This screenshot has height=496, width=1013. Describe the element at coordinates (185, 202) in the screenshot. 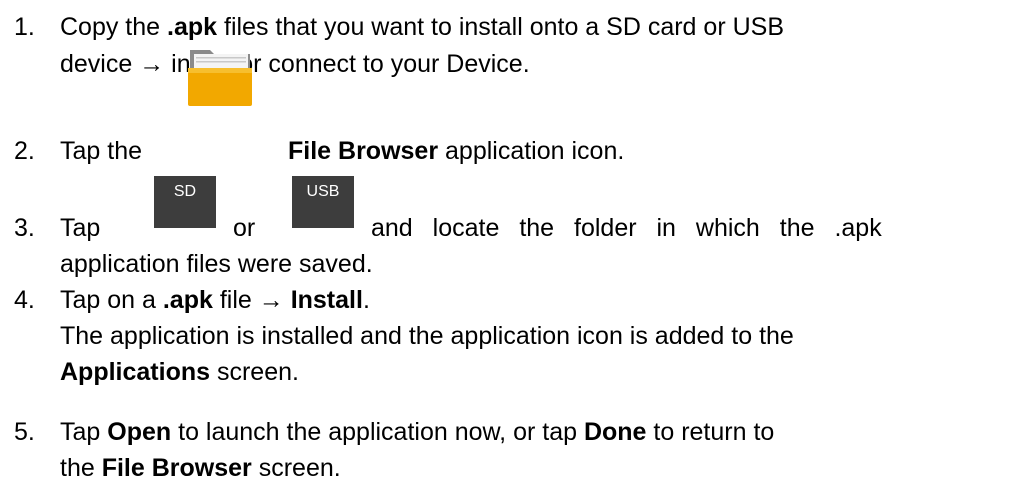

I see `sd-button: SD` at that location.